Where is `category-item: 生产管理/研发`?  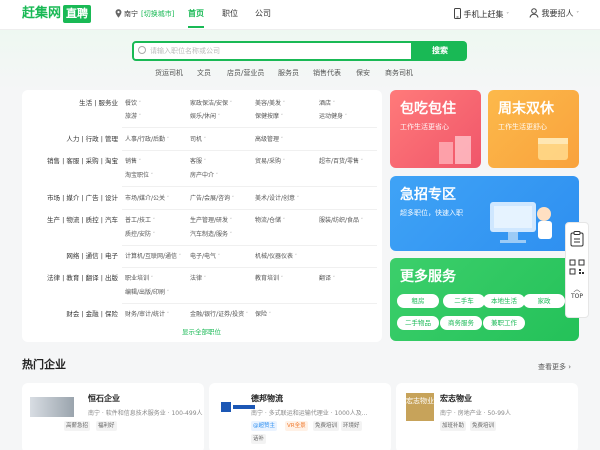 category-item: 生产管理/研发 is located at coordinates (211, 221).